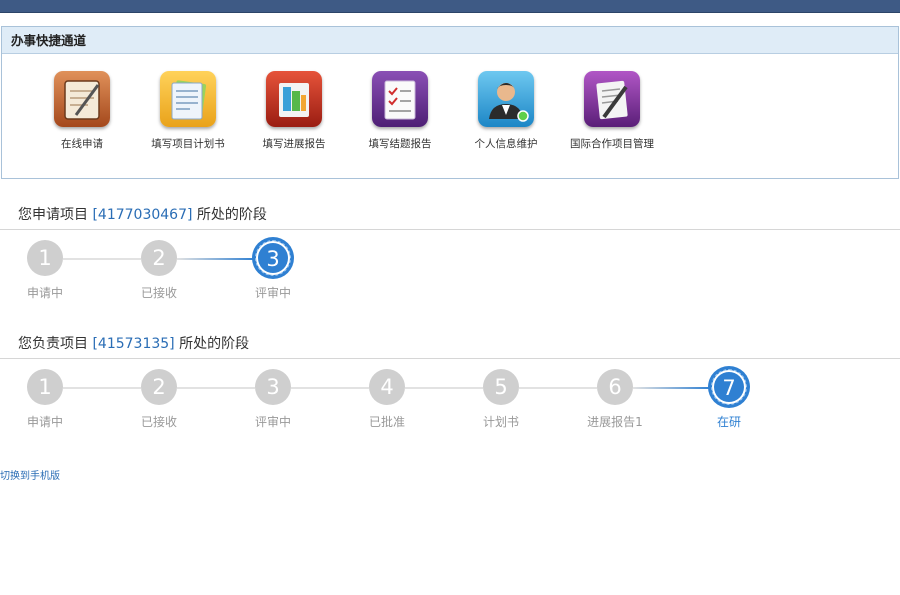 The height and width of the screenshot is (595, 900). What do you see at coordinates (615, 422) in the screenshot?
I see `step-label: 进展报告1` at bounding box center [615, 422].